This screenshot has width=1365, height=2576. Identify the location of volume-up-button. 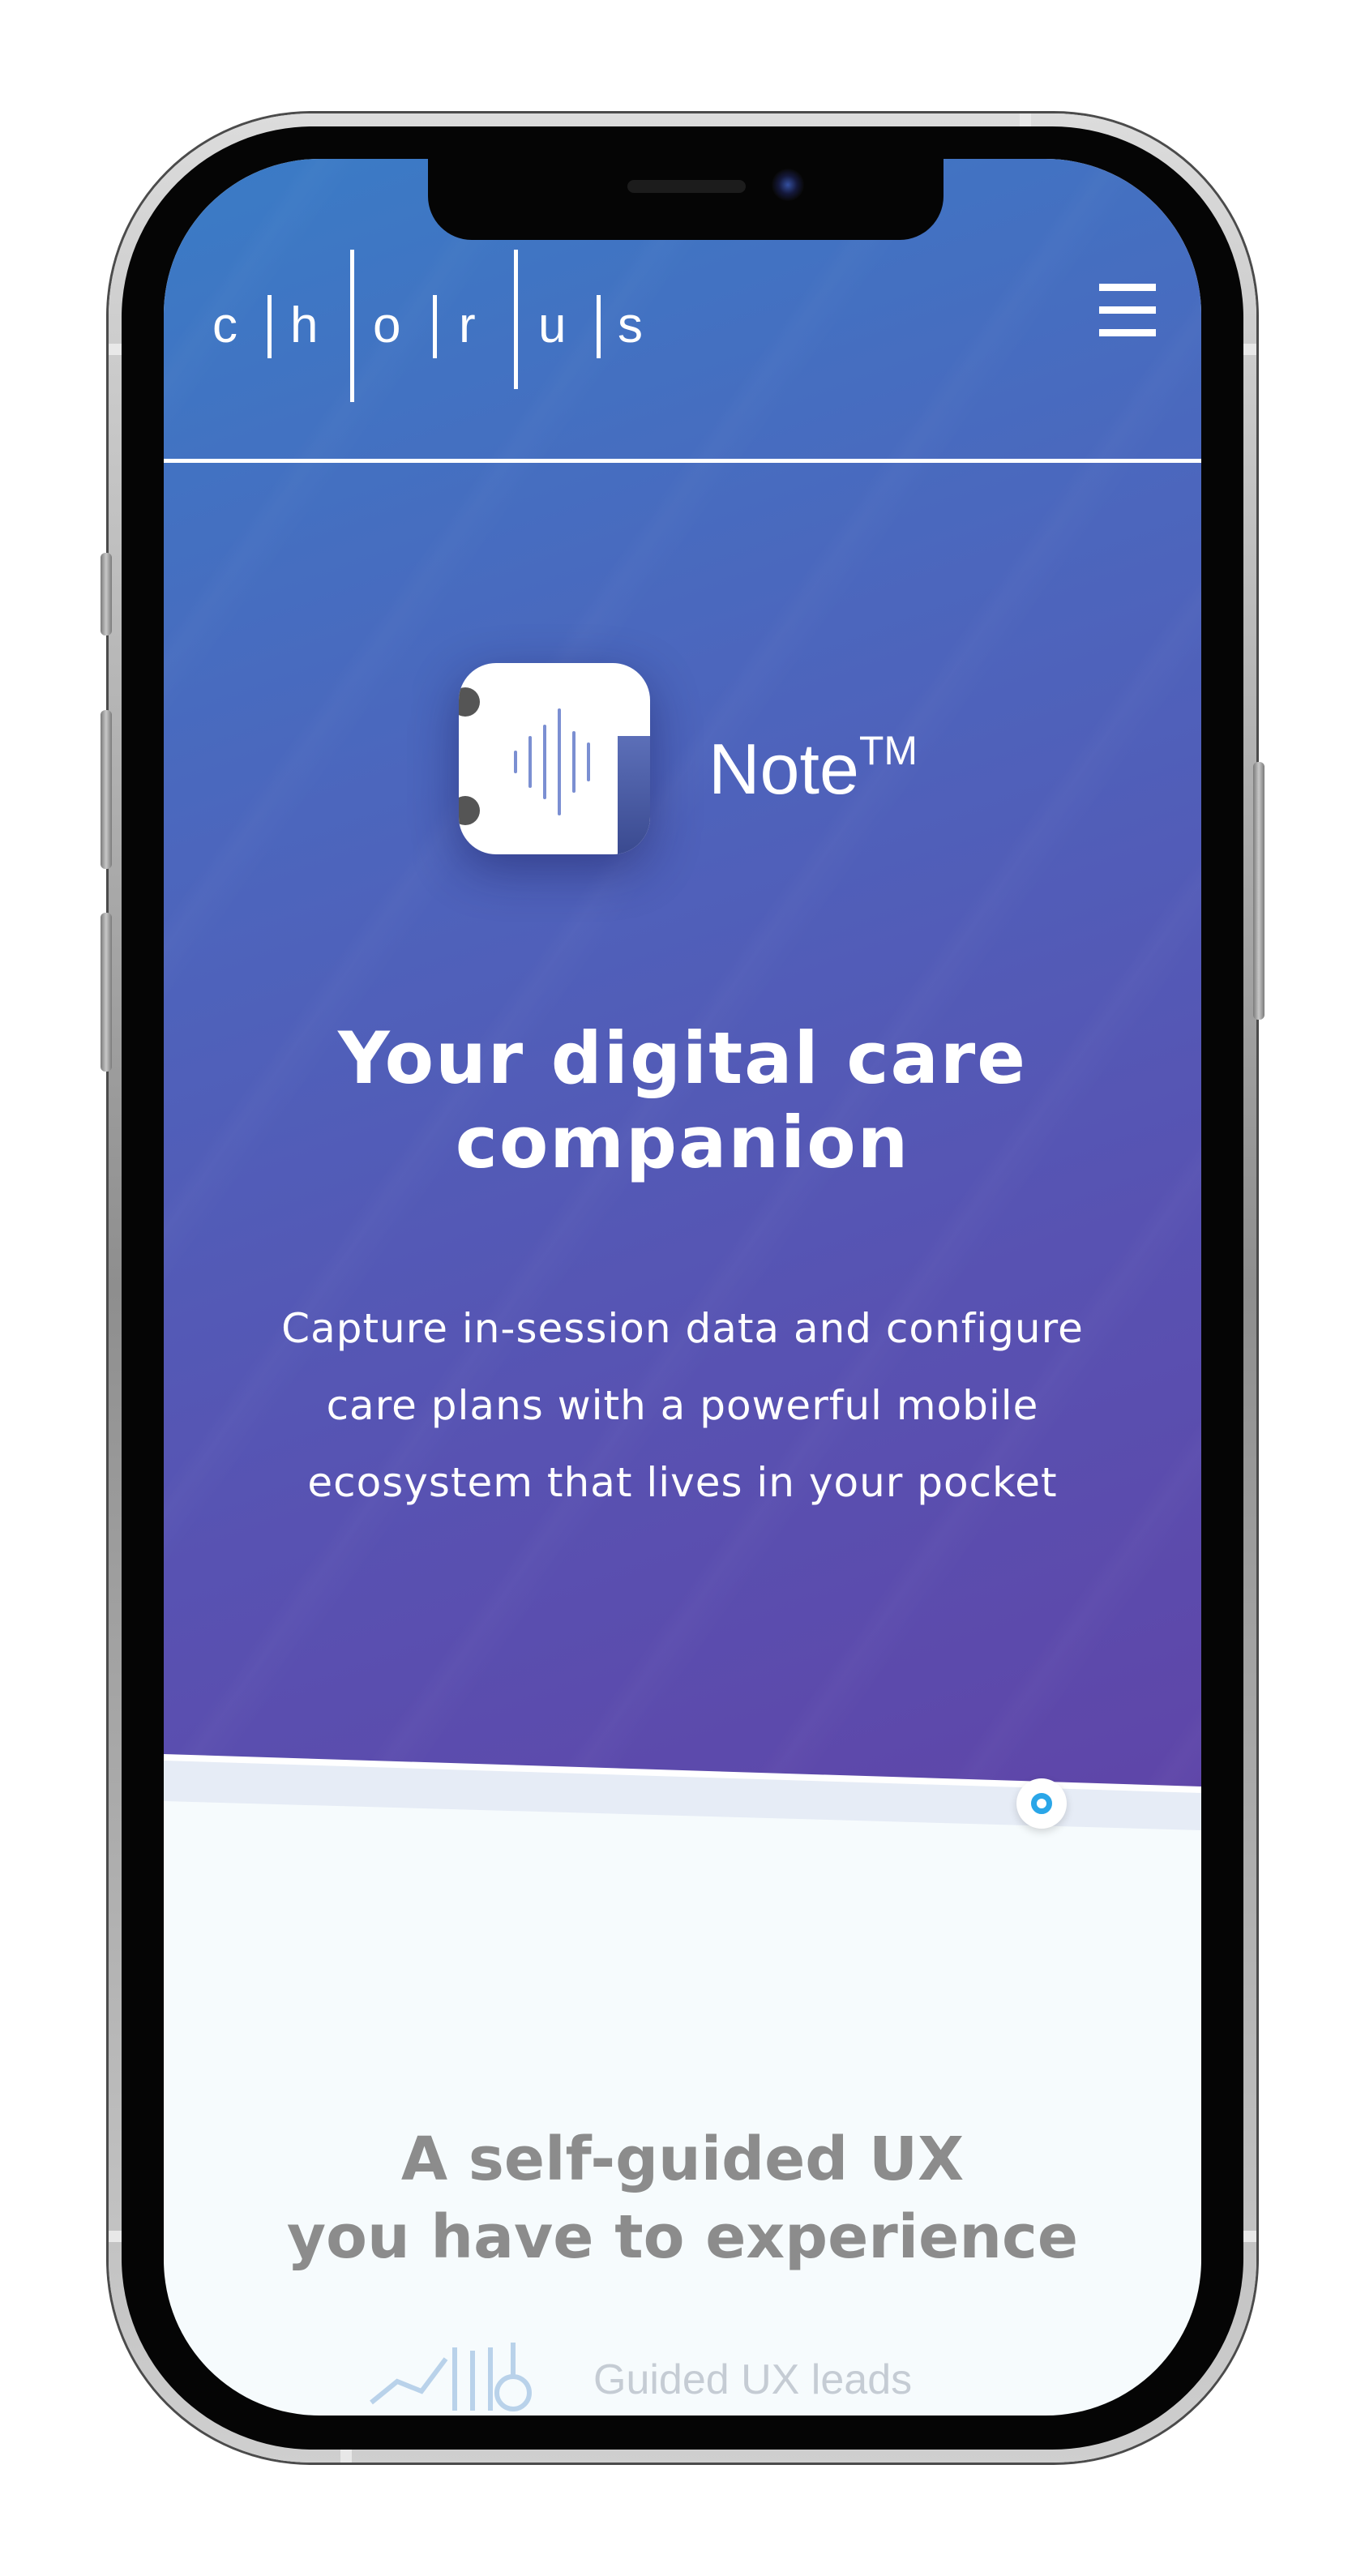
(106, 789).